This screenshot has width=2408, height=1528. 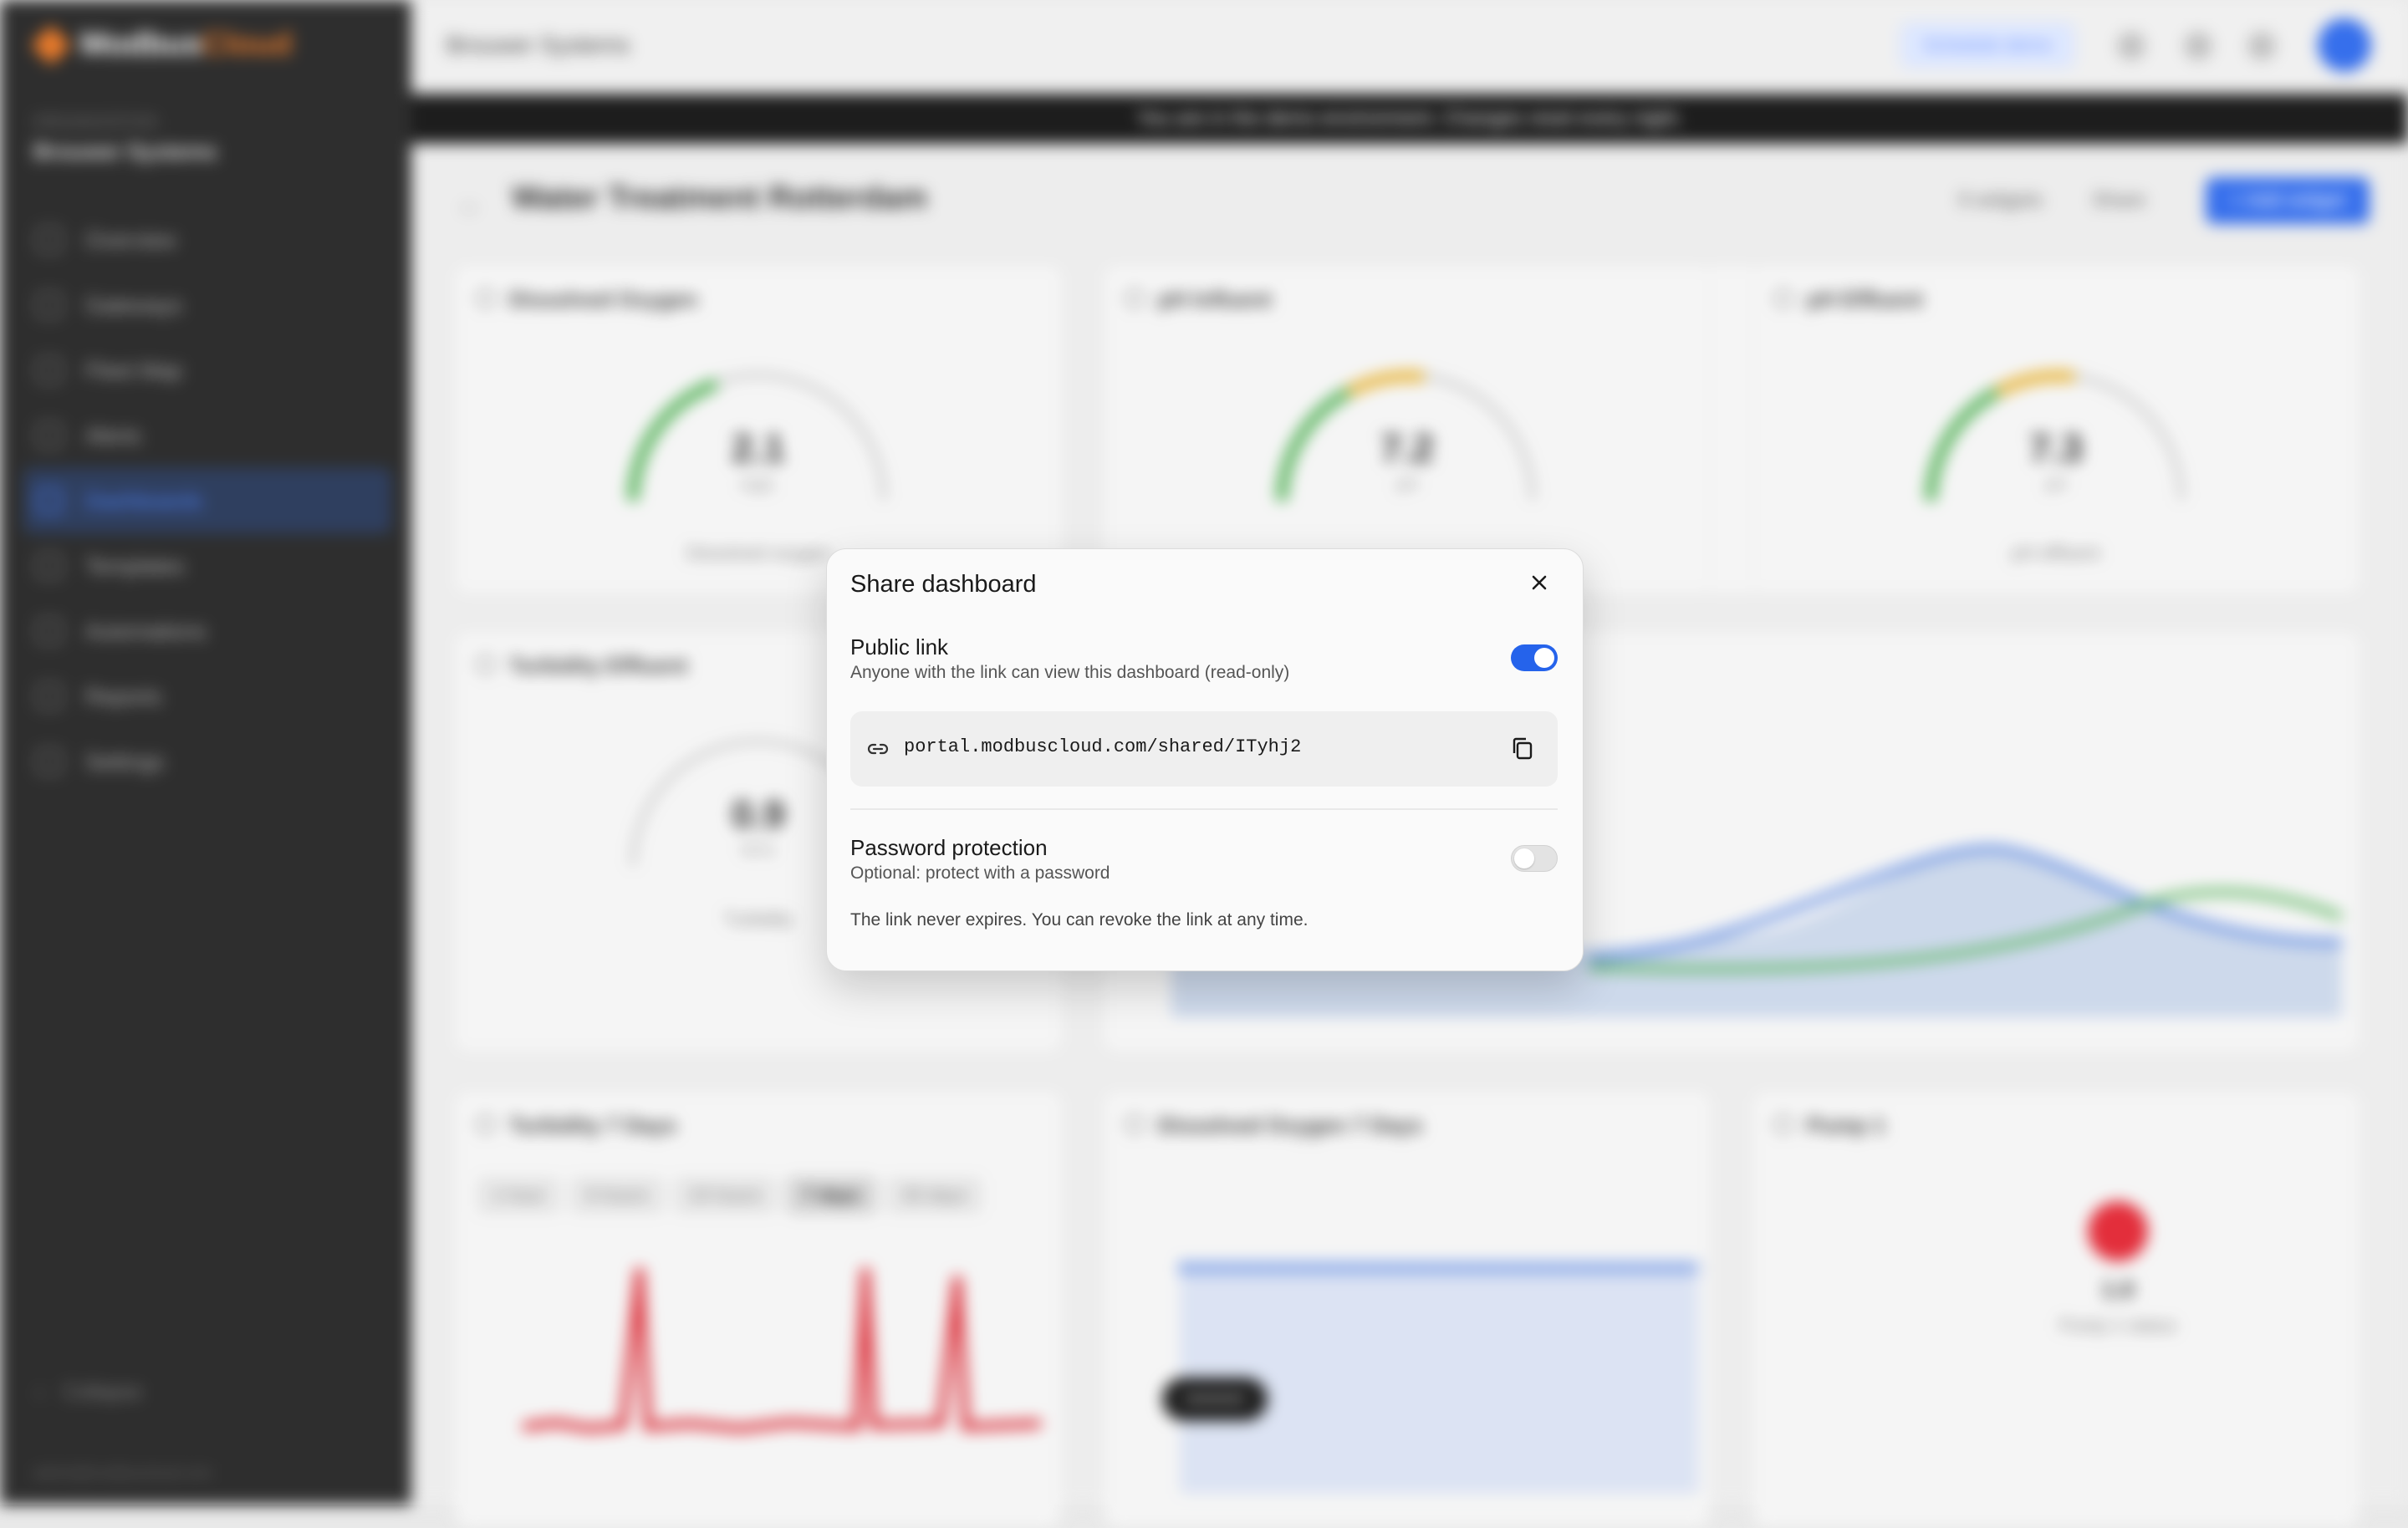 I want to click on copy-icon, so click(x=1523, y=748).